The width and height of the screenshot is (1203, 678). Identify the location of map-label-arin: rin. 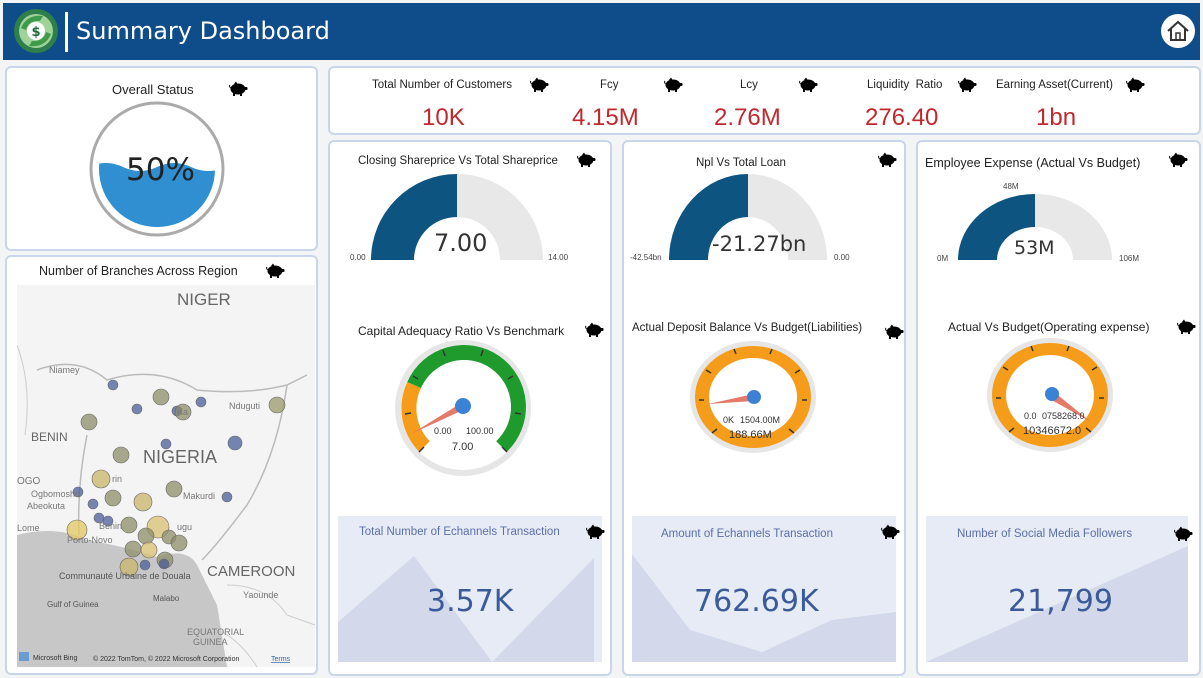
(117, 479).